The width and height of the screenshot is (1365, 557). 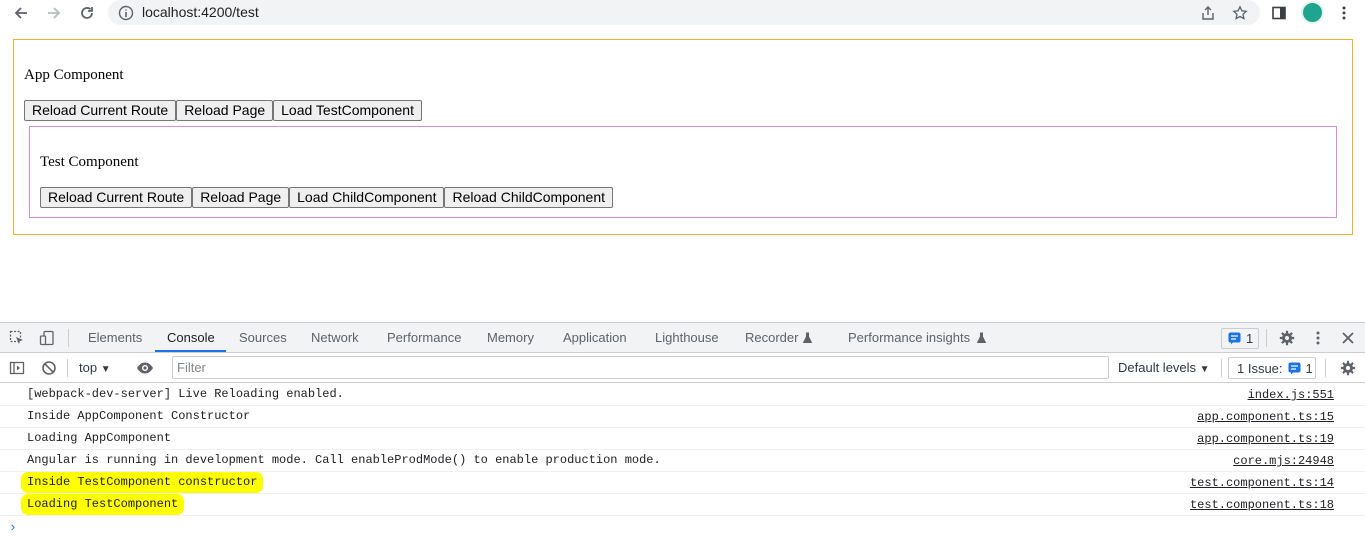 What do you see at coordinates (13, 527) in the screenshot?
I see `console-prompt: ›` at bounding box center [13, 527].